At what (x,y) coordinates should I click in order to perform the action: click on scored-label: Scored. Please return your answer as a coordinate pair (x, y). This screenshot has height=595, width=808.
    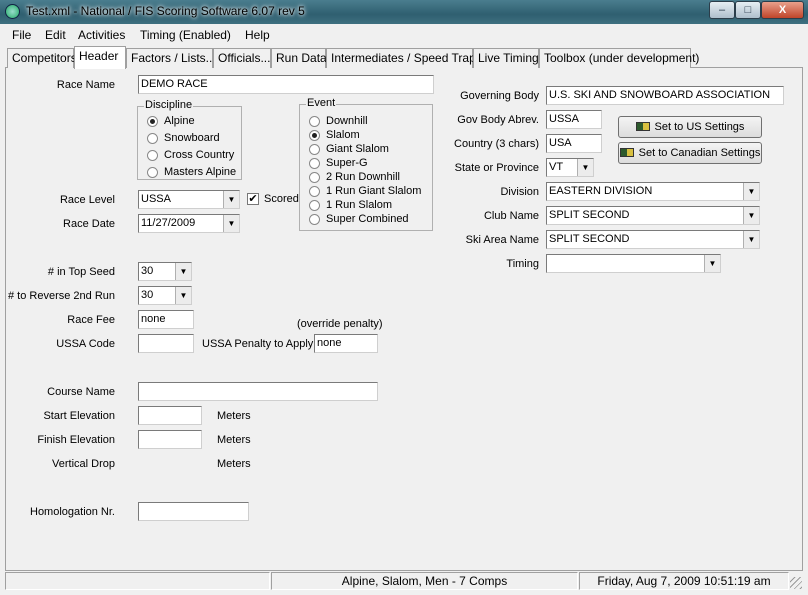
    Looking at the image, I should click on (281, 199).